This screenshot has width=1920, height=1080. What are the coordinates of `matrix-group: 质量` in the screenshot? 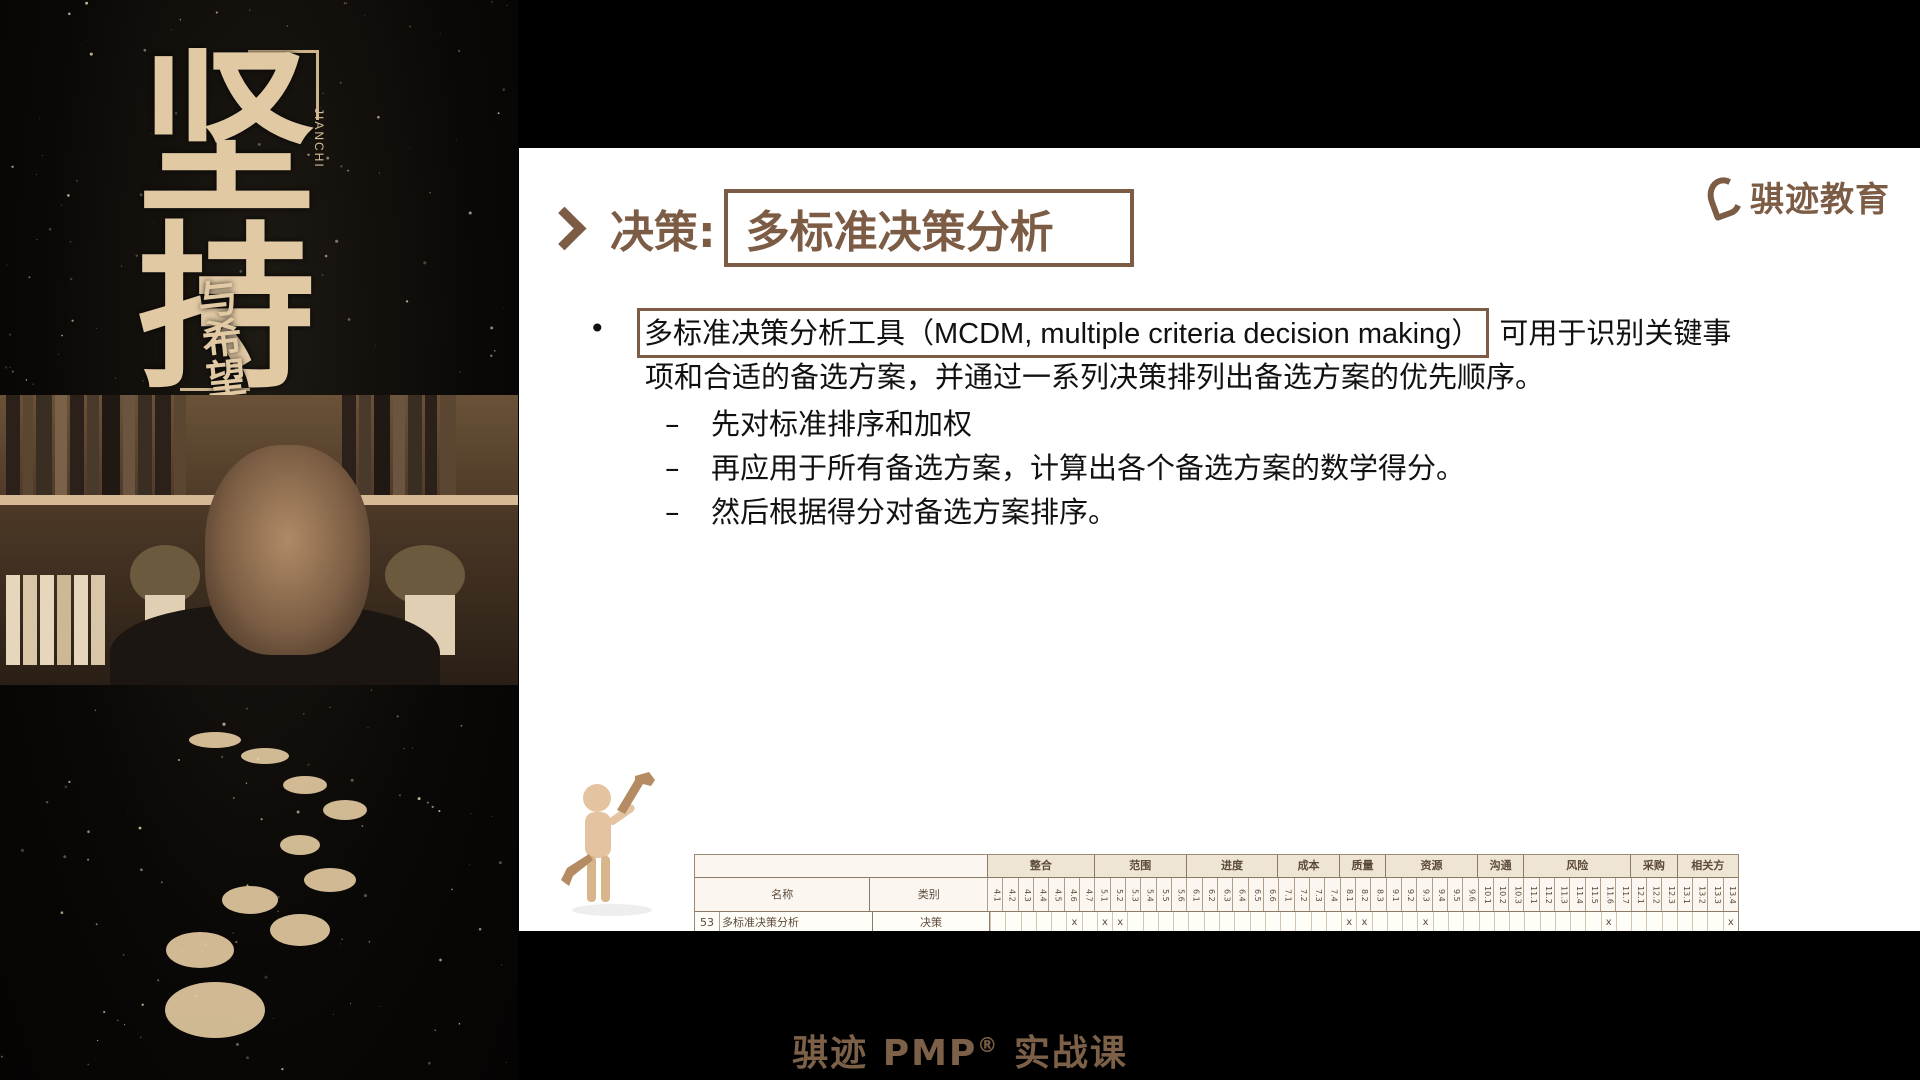 It's located at (1362, 866).